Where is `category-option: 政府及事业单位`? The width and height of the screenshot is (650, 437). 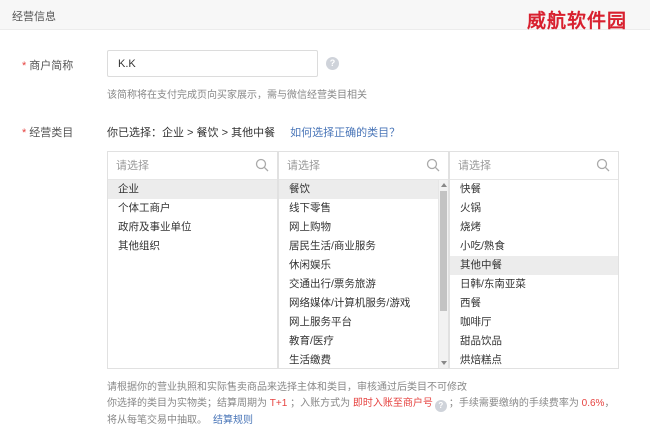
category-option: 政府及事业单位 is located at coordinates (192, 227).